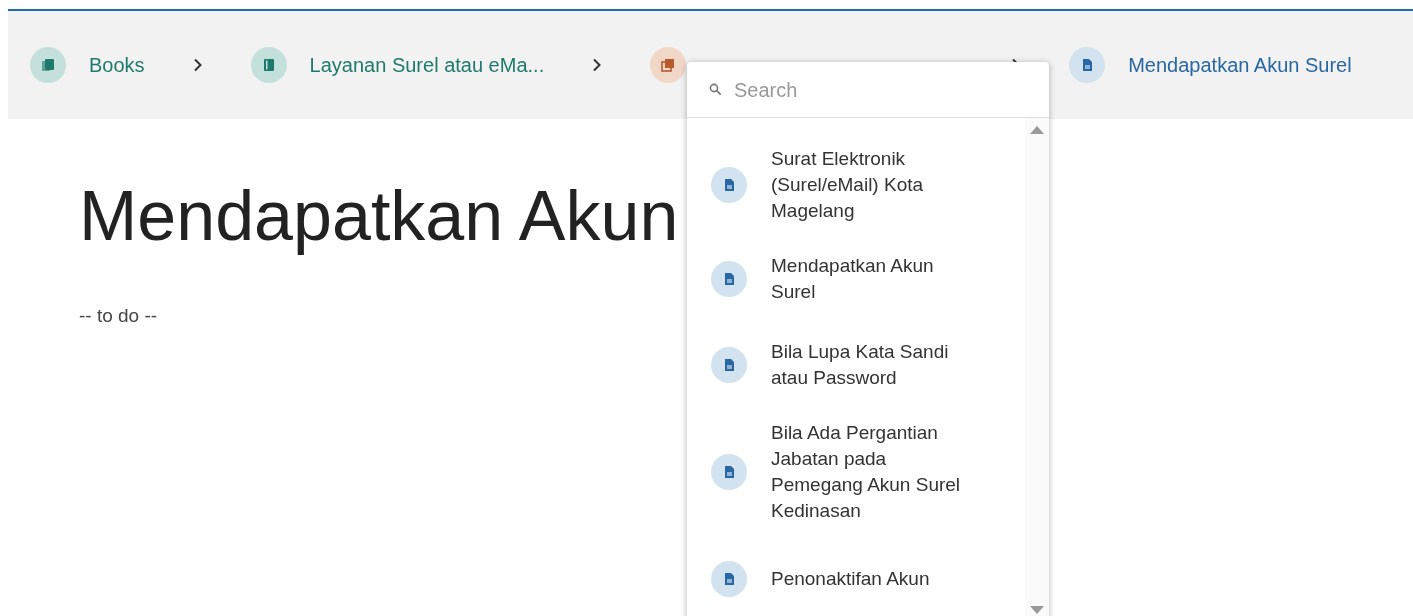  What do you see at coordinates (856, 185) in the screenshot?
I see `dropdown-item: Surat Elektronik (Surel/eMail) Kota Magelang` at bounding box center [856, 185].